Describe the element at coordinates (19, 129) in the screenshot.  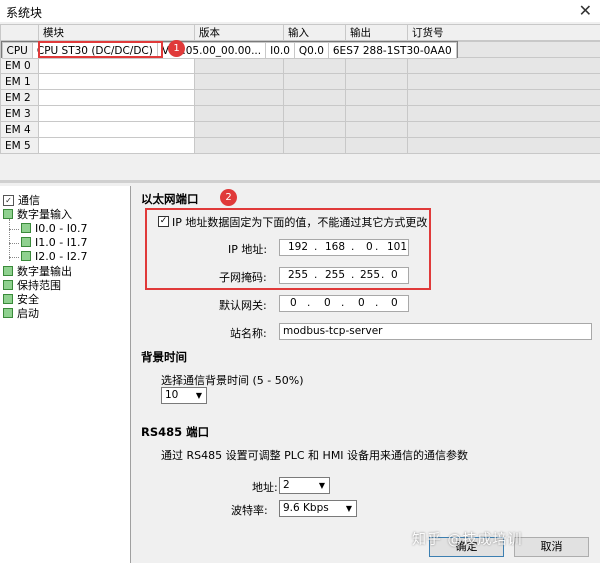
I see `slot-cell: EM 4` at that location.